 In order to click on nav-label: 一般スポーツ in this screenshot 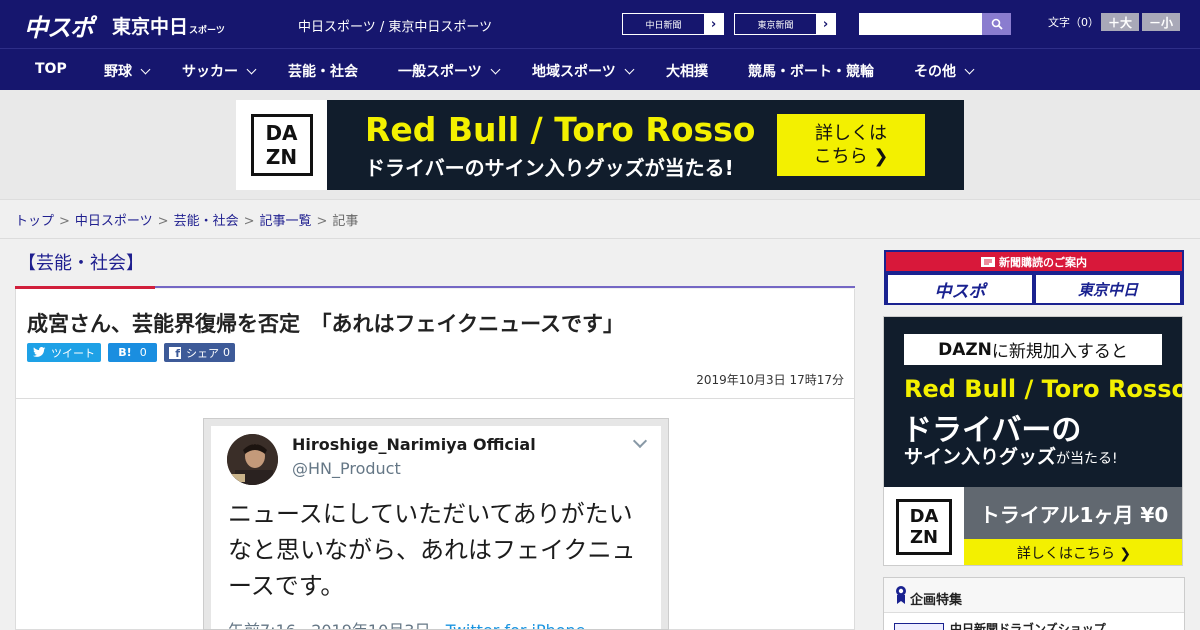, I will do `click(440, 72)`.